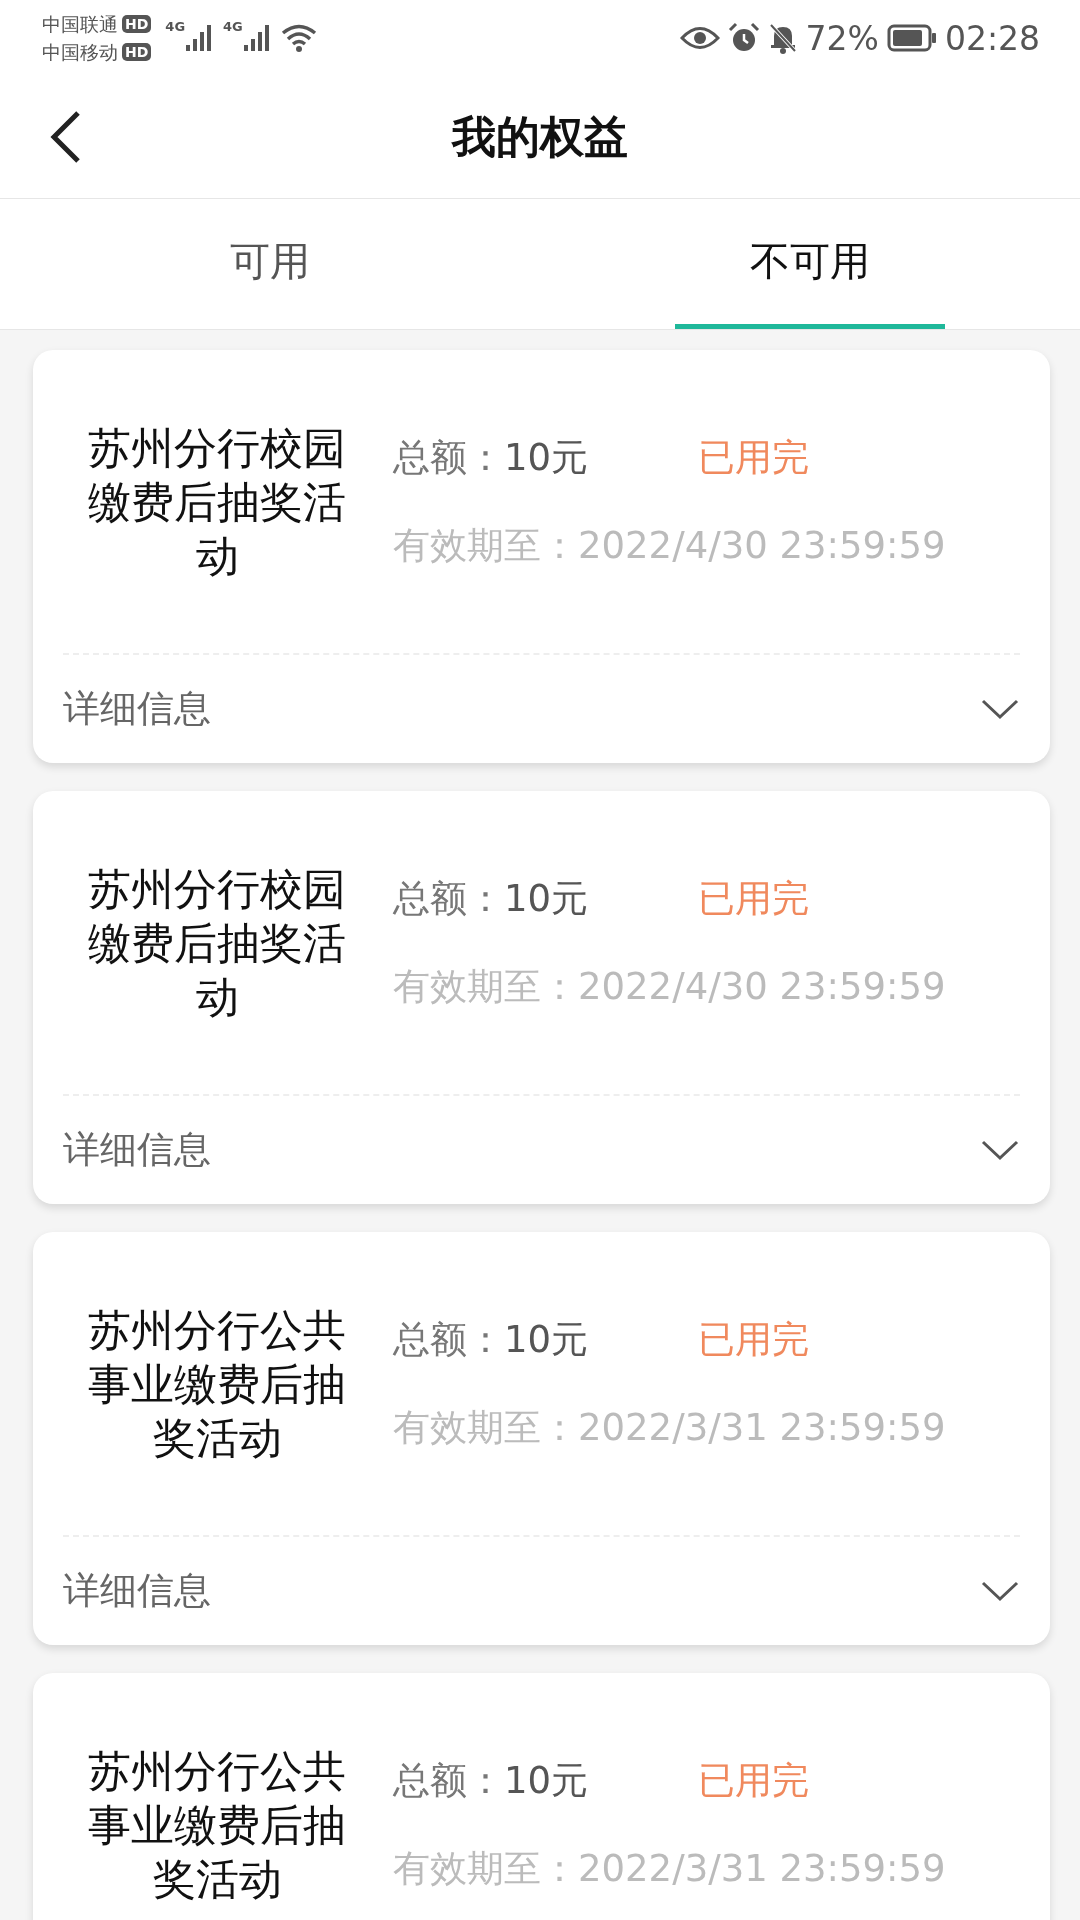 The height and width of the screenshot is (1920, 1080). What do you see at coordinates (992, 38) in the screenshot?
I see `clock-time: 02:28` at bounding box center [992, 38].